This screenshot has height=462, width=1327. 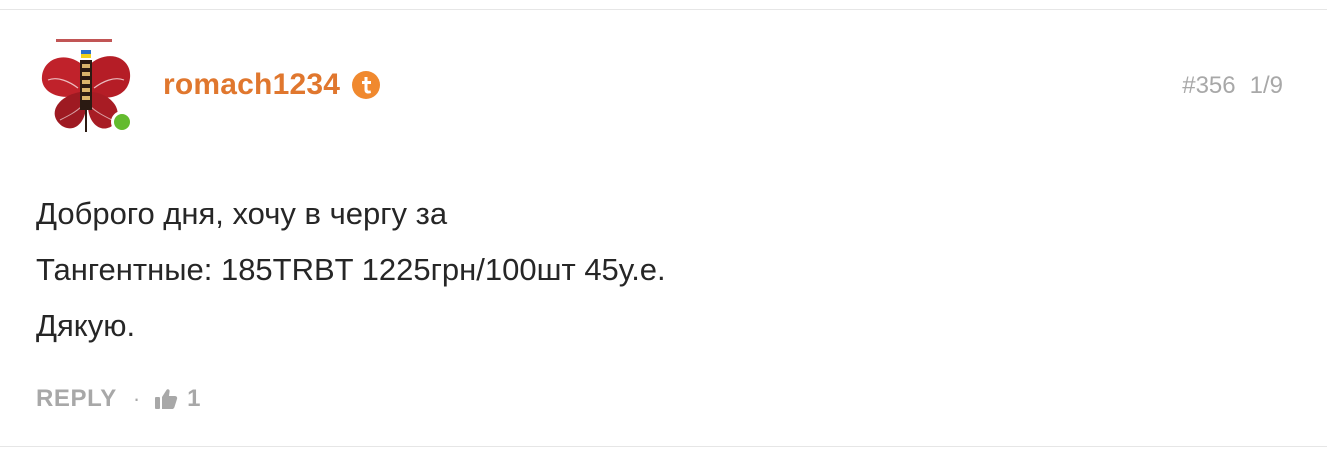 I want to click on bottom-divider, so click(x=663, y=446).